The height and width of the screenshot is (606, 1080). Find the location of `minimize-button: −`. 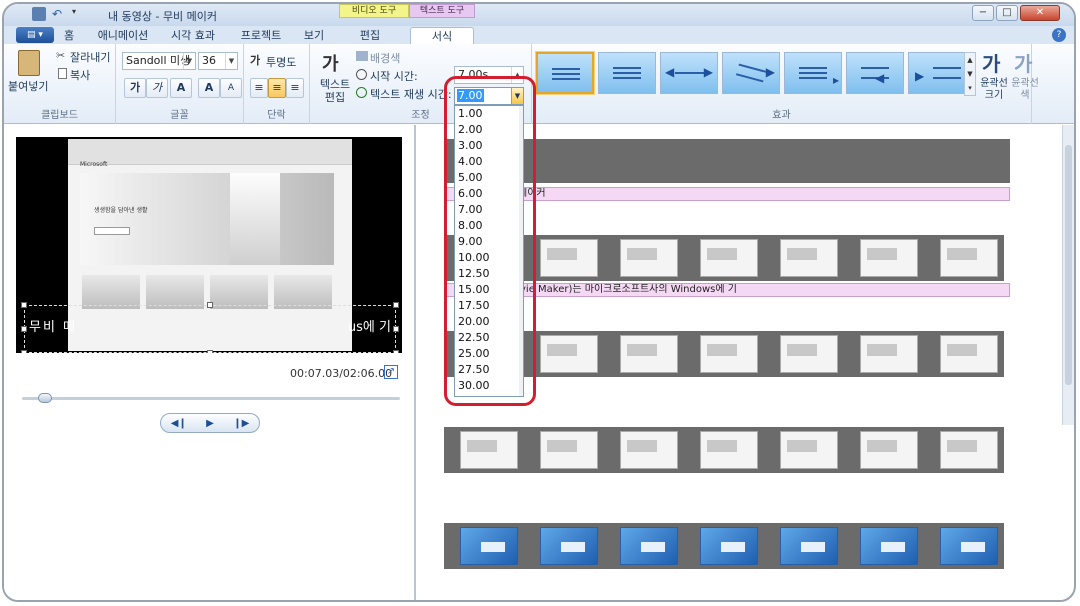

minimize-button: − is located at coordinates (983, 13).